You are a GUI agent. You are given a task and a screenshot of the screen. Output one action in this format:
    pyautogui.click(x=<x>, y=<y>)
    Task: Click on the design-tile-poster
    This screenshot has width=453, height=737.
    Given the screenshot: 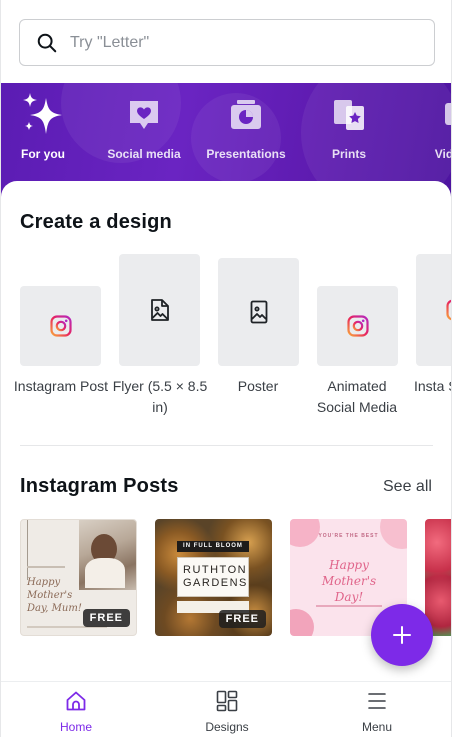 What is the action you would take?
    pyautogui.click(x=258, y=312)
    